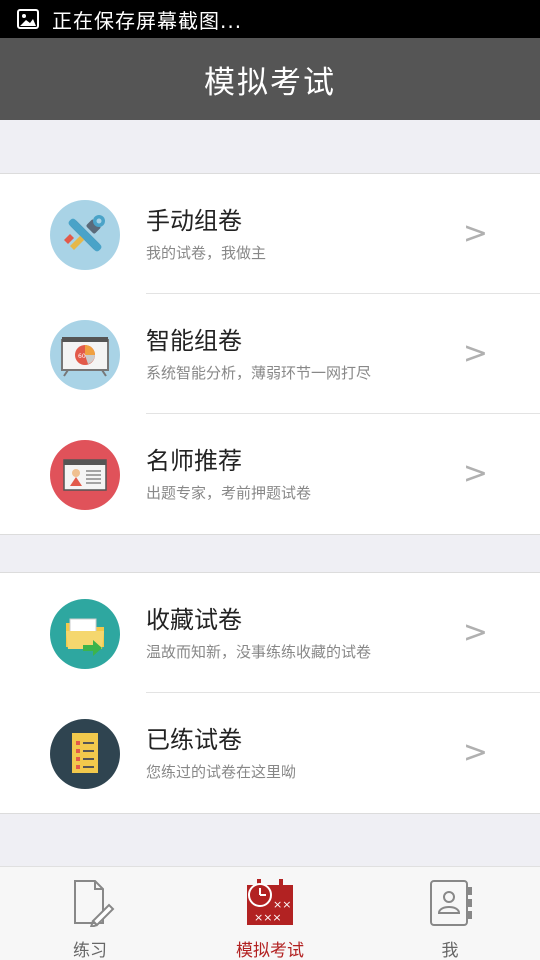 The width and height of the screenshot is (540, 960). I want to click on document-list-icon, so click(85, 754).